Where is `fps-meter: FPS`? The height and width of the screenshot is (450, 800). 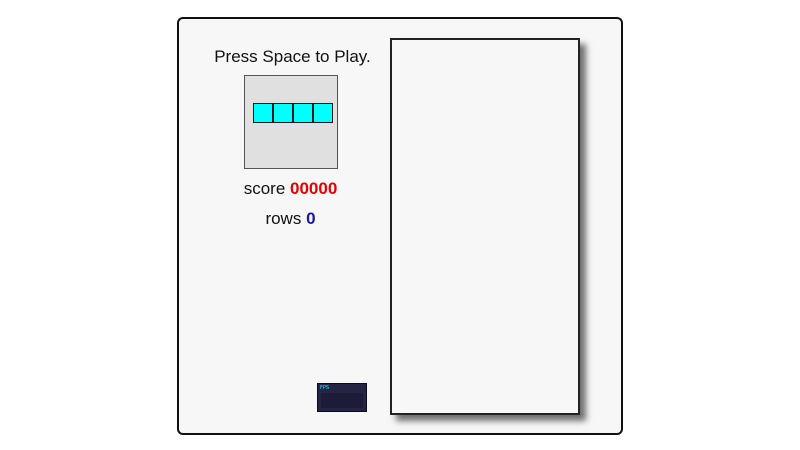 fps-meter: FPS is located at coordinates (342, 397).